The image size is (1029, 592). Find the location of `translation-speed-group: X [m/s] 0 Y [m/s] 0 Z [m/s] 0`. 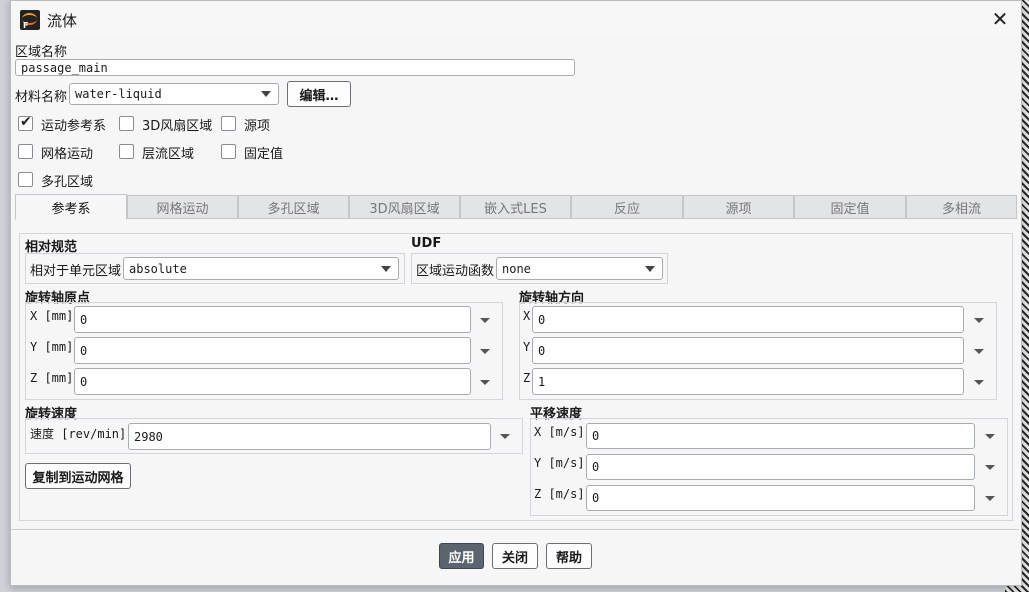

translation-speed-group: X [m/s] 0 Y [m/s] 0 Z [m/s] 0 is located at coordinates (769, 467).